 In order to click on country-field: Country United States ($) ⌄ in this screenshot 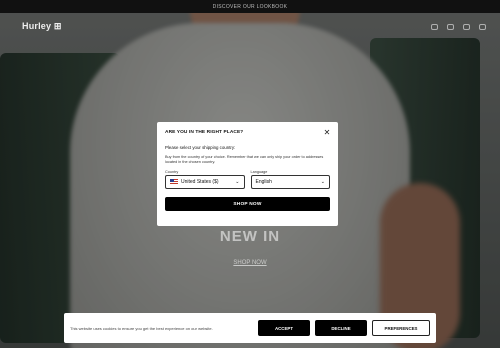, I will do `click(205, 179)`.